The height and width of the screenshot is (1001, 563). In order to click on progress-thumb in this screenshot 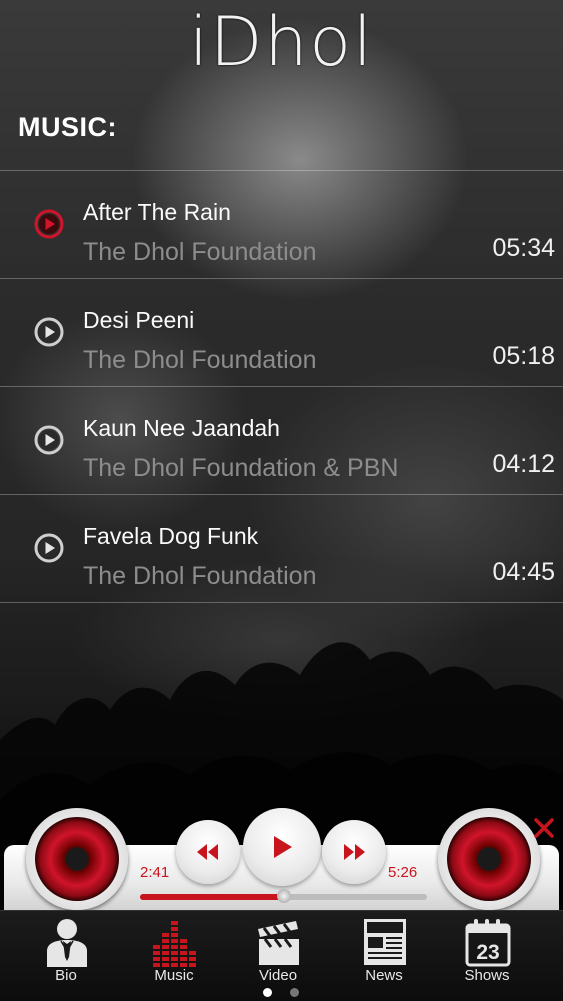, I will do `click(284, 896)`.